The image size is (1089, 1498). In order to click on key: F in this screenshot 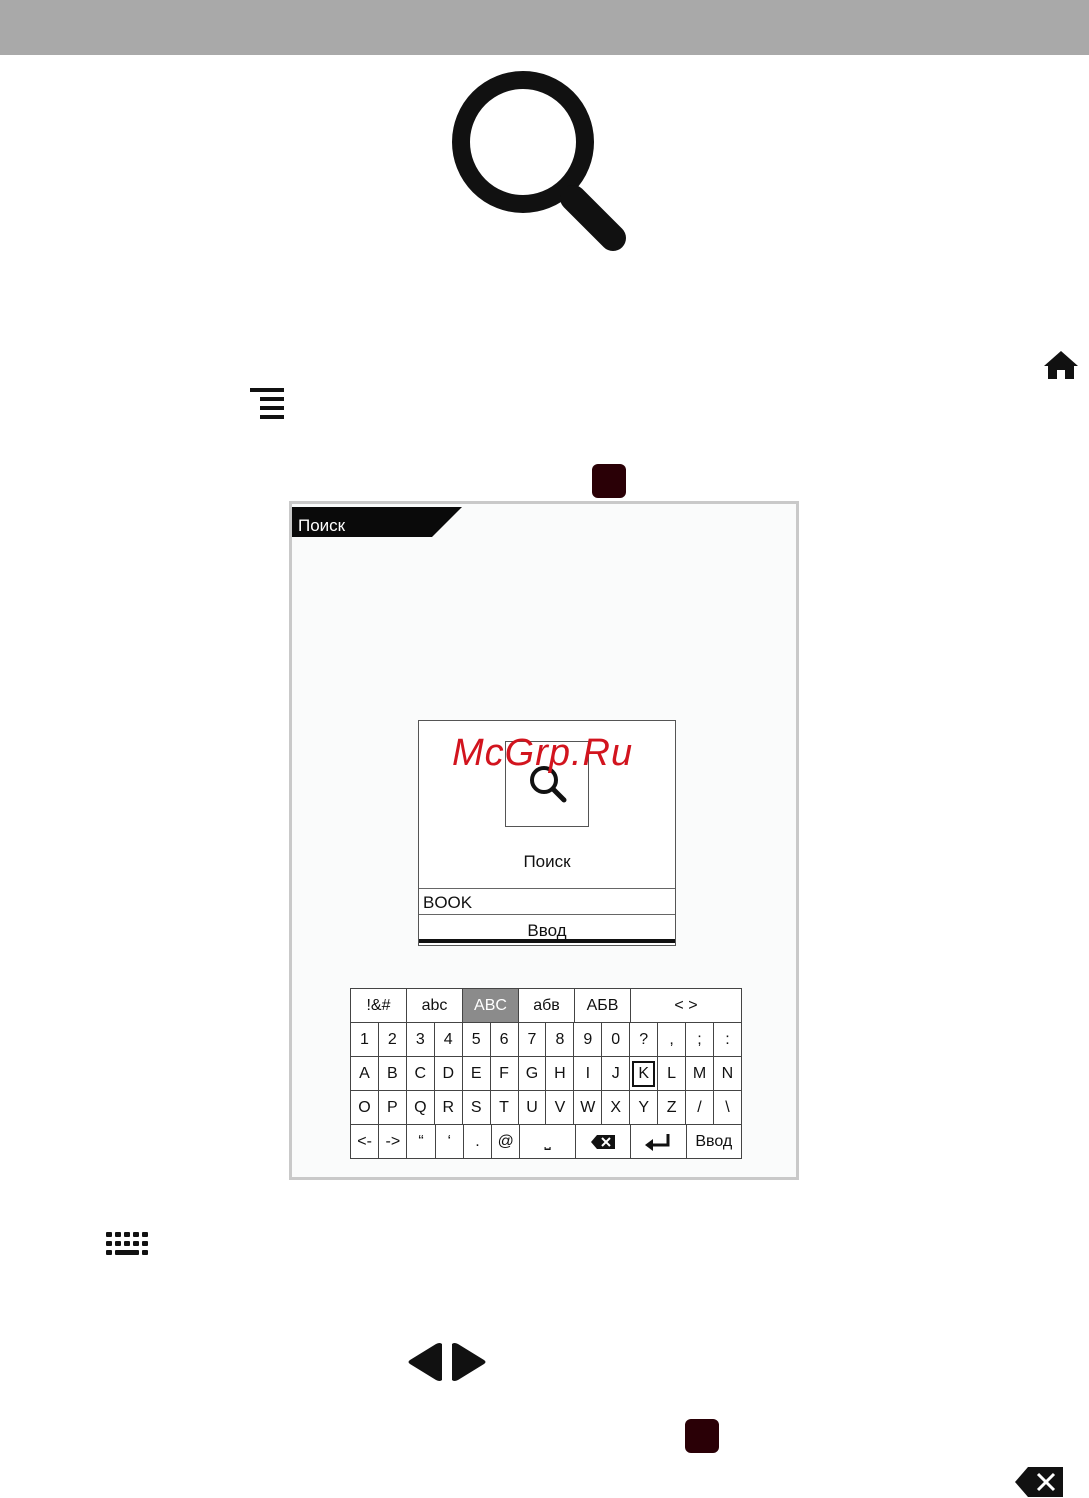, I will do `click(503, 1073)`.